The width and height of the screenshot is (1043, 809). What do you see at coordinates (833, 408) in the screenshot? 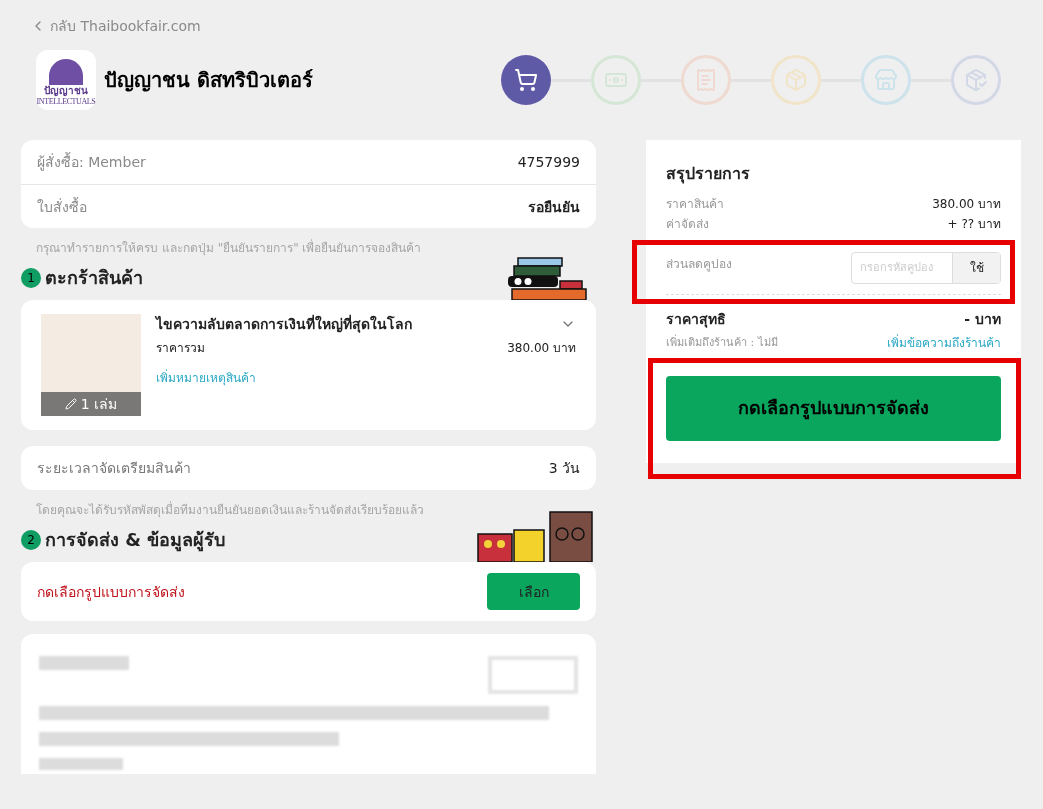
I see `choose-shipping-button: กดเลือกรูปแบบการจัดส่ง` at bounding box center [833, 408].